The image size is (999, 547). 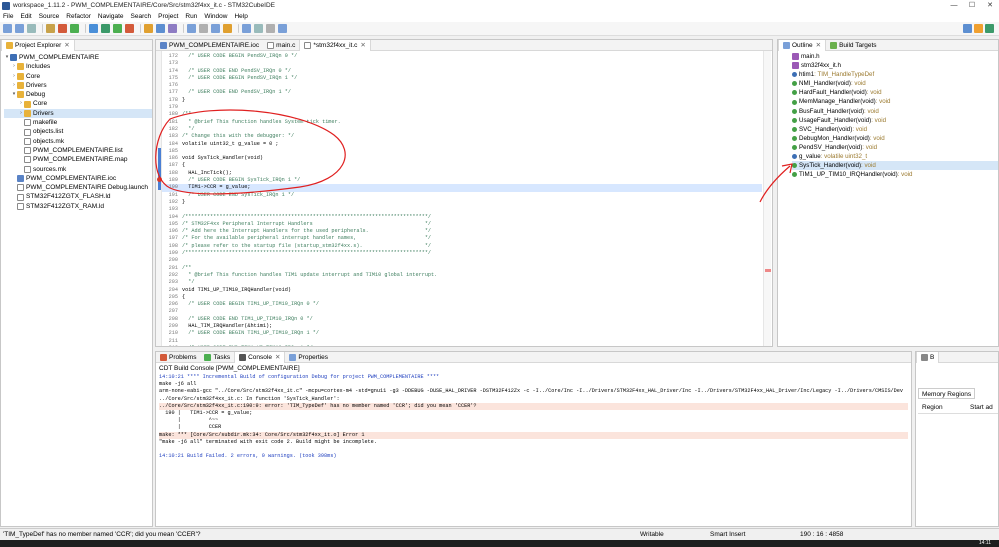 What do you see at coordinates (78, 150) in the screenshot?
I see `tree-item: PWM_COMPLEMENTAIRE.list` at bounding box center [78, 150].